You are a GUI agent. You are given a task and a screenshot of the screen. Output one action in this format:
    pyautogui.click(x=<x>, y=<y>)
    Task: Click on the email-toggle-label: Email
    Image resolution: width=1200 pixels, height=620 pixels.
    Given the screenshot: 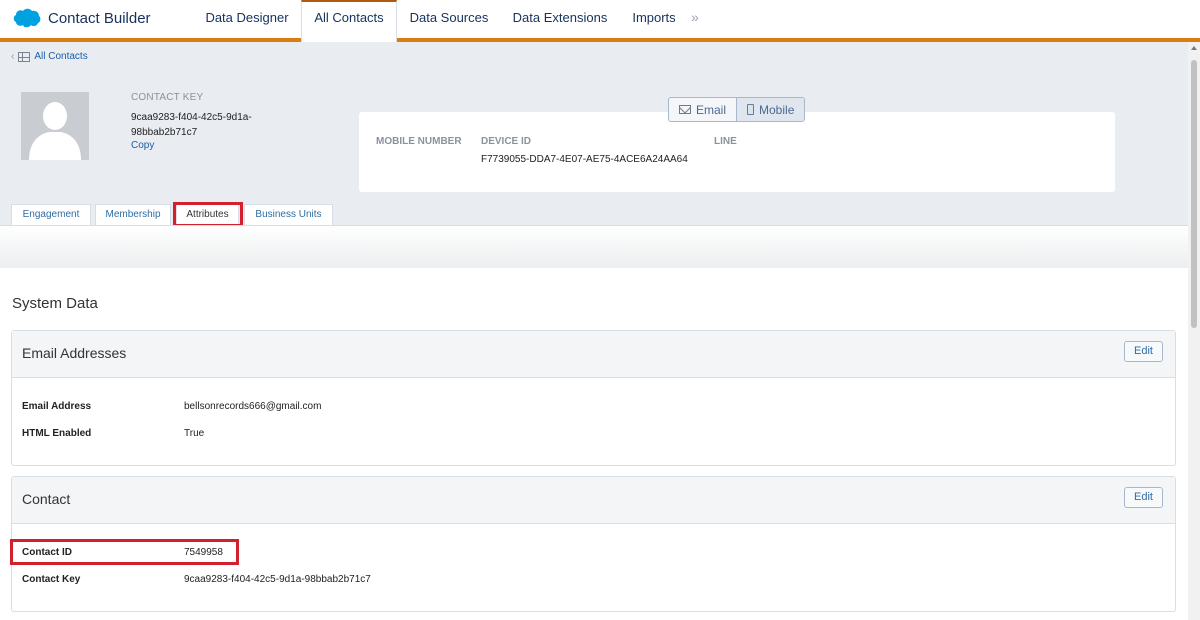 What is the action you would take?
    pyautogui.click(x=711, y=109)
    